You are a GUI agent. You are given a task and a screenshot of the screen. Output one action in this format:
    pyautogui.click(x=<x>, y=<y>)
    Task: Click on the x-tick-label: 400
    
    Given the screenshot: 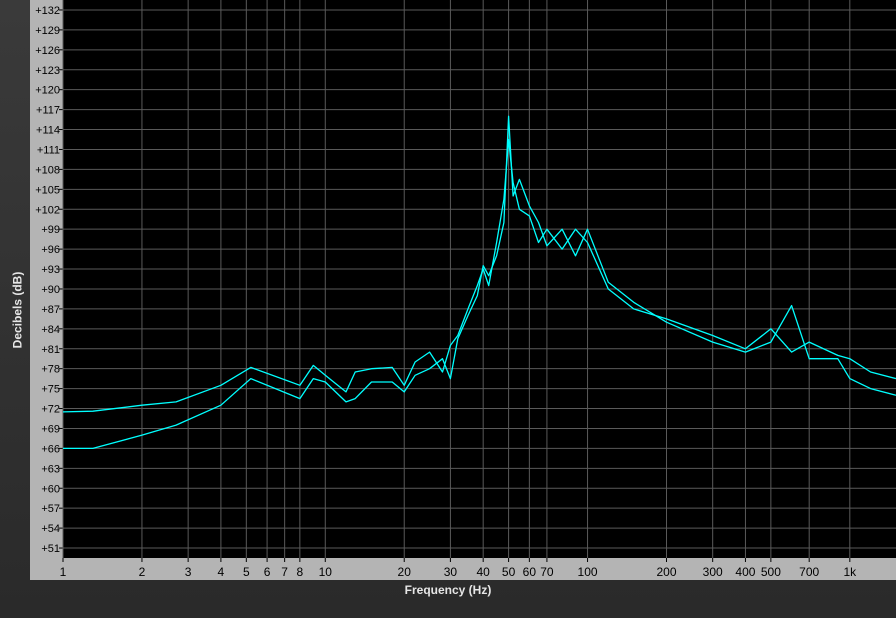 What is the action you would take?
    pyautogui.click(x=745, y=572)
    